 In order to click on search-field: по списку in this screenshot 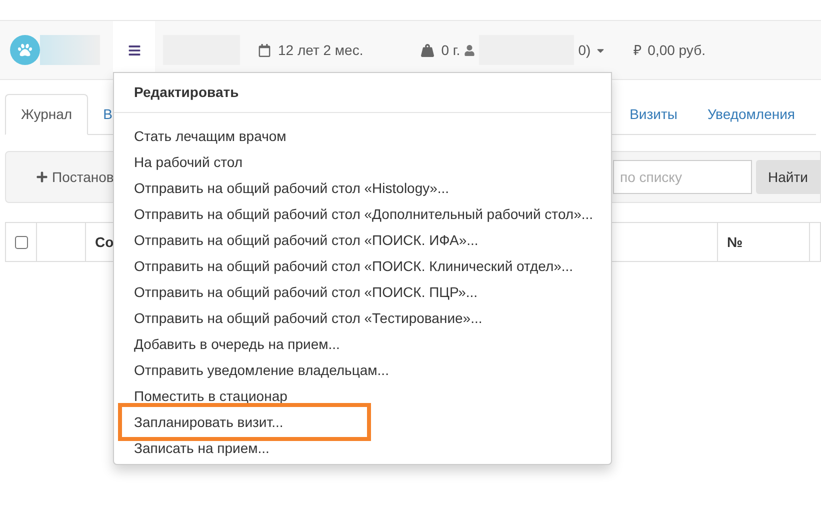, I will do `click(682, 177)`.